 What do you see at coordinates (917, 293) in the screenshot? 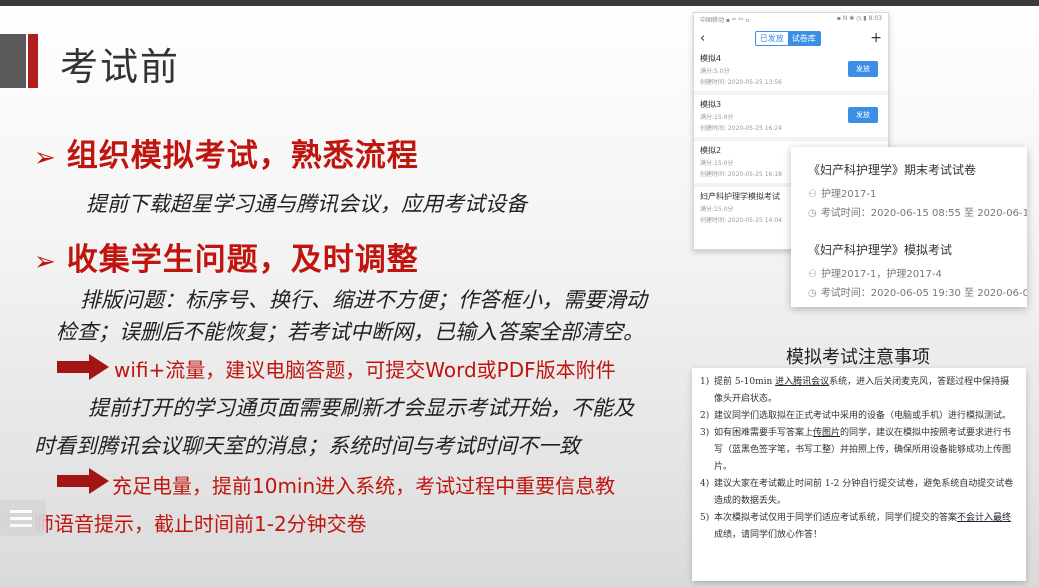
I see `exam2-time: ◷考试时间：2020-06-05 19:30 至 2020-06-05 20:` at bounding box center [917, 293].